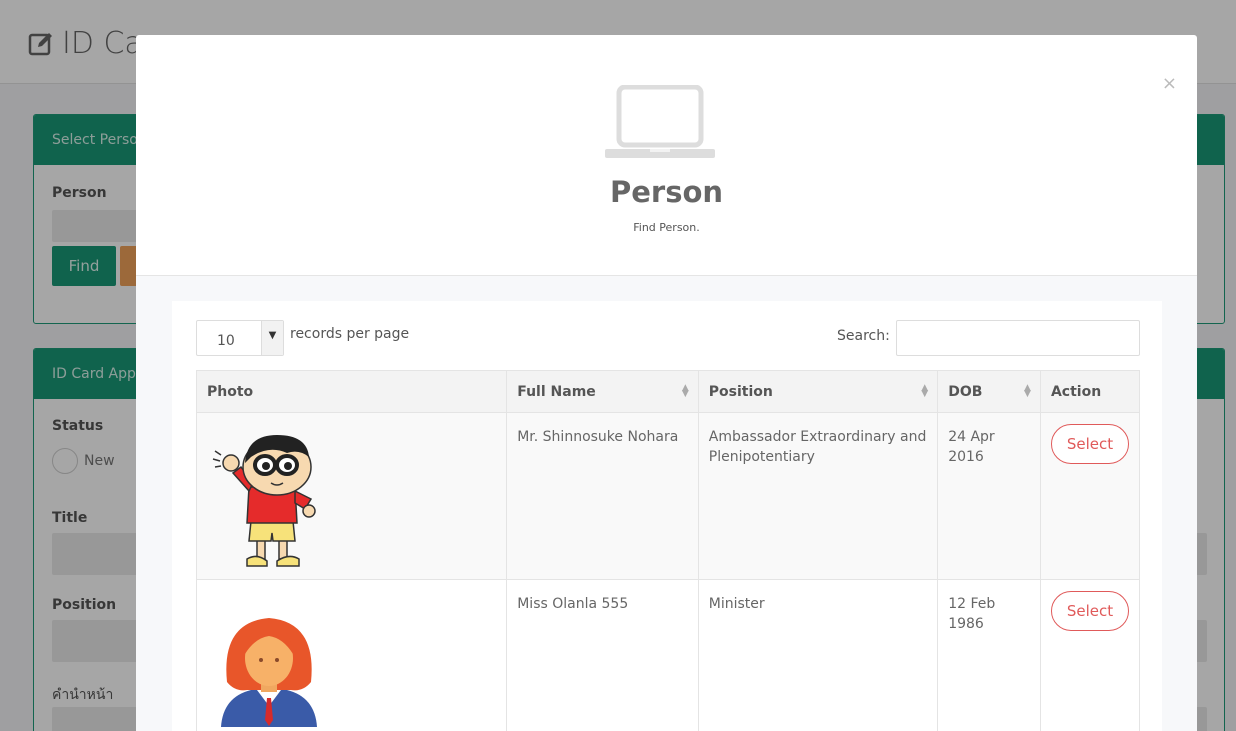 This screenshot has width=1236, height=731. Describe the element at coordinates (602, 655) in the screenshot. I see `full-name-cell: Miss Olanla 555` at that location.